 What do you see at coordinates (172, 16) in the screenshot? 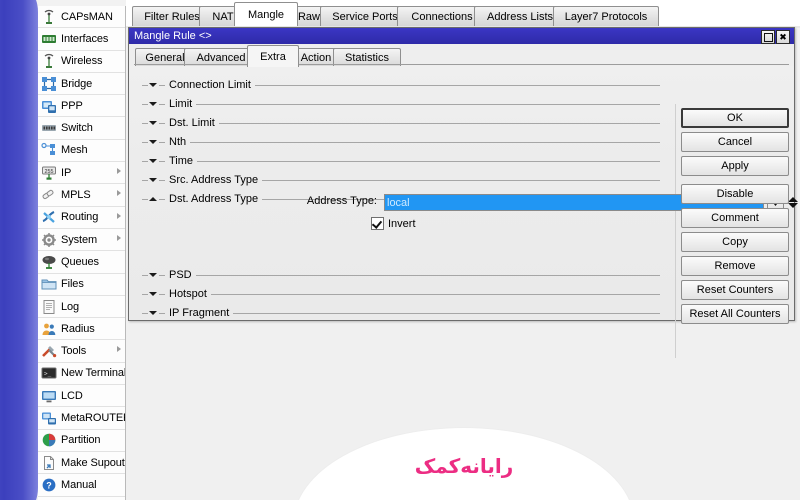
I see `top-tab-label: Filter Rules` at bounding box center [172, 16].